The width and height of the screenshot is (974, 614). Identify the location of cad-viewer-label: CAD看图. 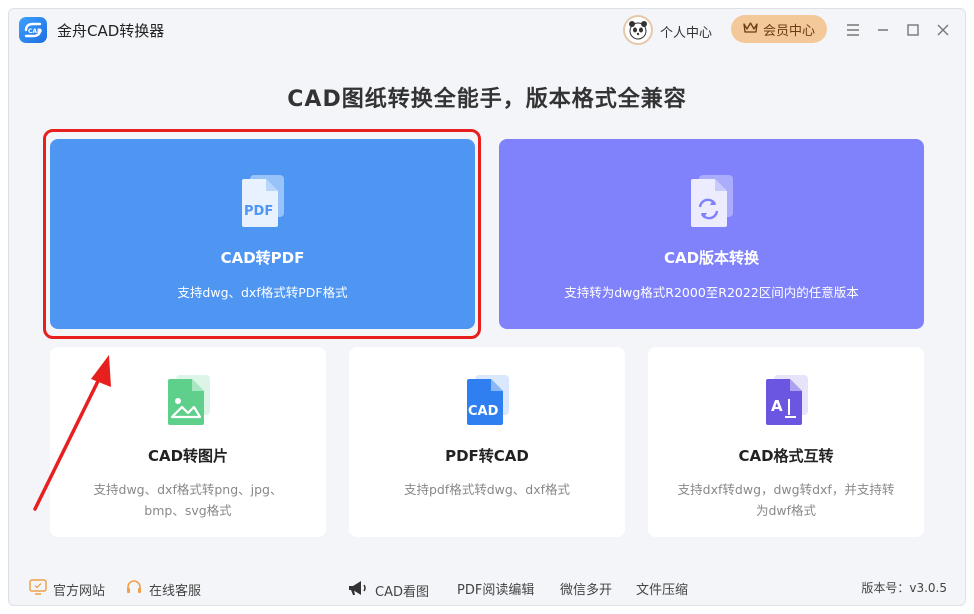
(402, 592).